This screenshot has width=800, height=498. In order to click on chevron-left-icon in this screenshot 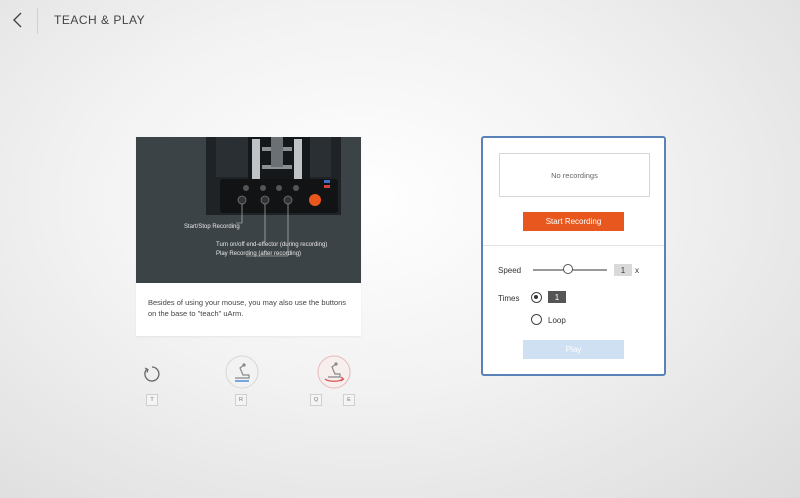, I will do `click(17, 20)`.